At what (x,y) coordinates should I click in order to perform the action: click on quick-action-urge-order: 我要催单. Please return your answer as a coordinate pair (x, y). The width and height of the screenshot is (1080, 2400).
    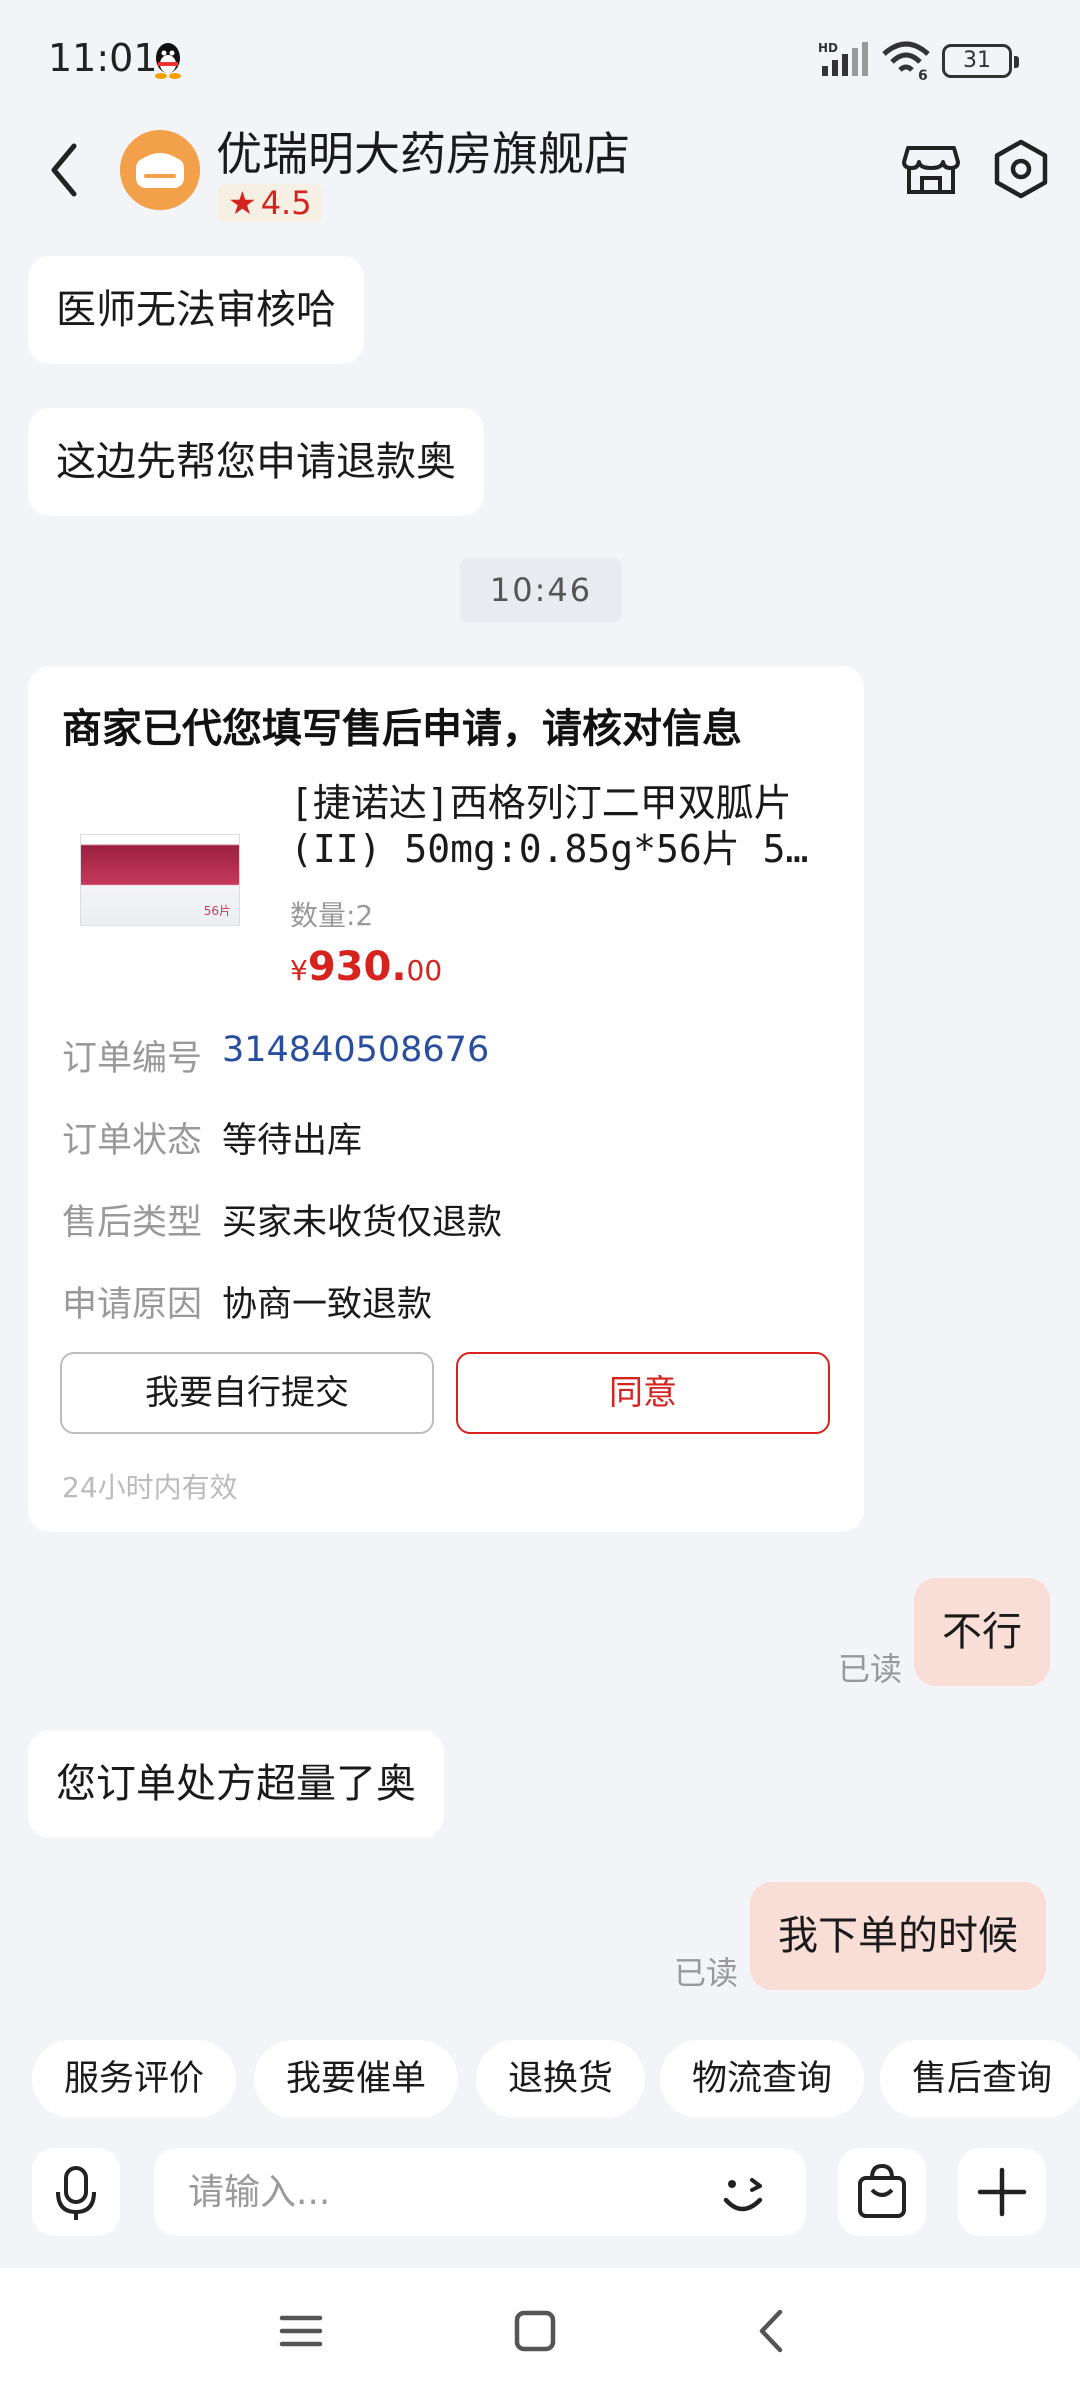
    Looking at the image, I should click on (356, 2079).